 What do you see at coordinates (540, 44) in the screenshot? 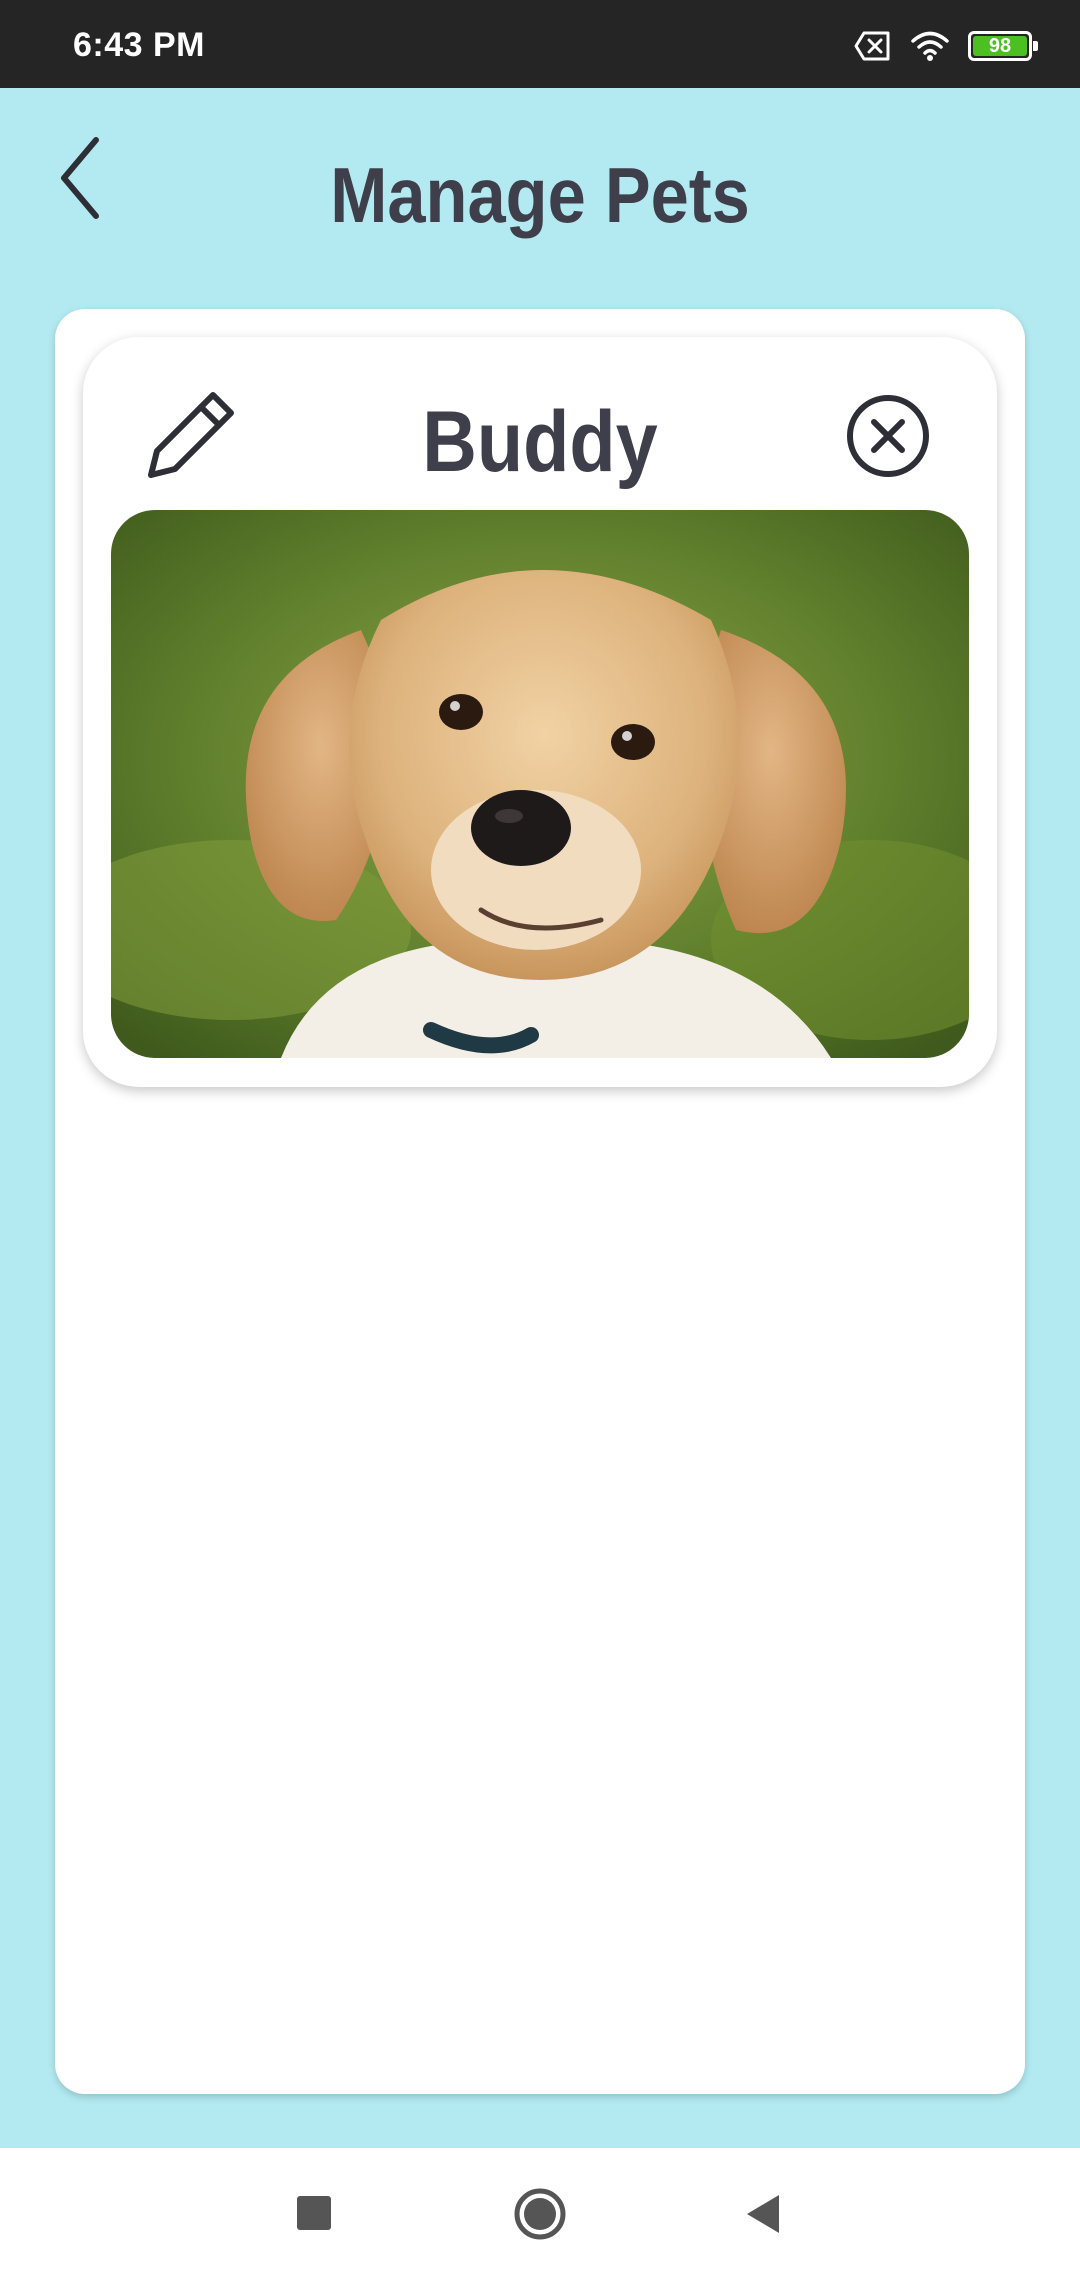
I see `status-bar: 6:43 PM 98` at bounding box center [540, 44].